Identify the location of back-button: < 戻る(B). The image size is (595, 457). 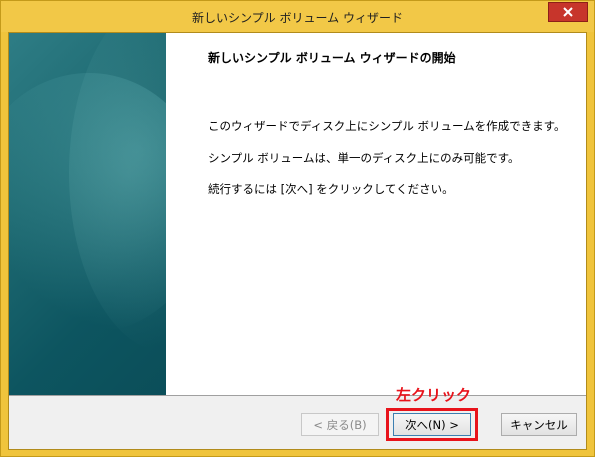
(340, 424).